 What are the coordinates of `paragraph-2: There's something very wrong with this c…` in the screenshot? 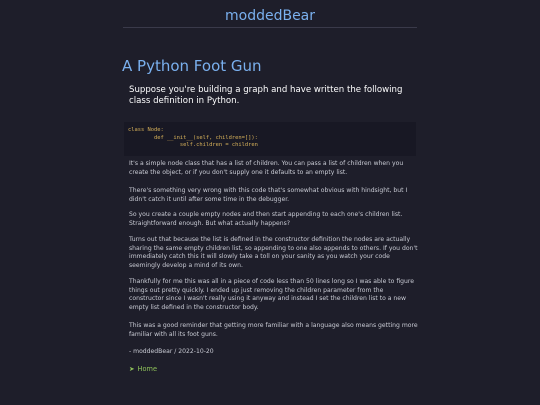 It's located at (268, 195).